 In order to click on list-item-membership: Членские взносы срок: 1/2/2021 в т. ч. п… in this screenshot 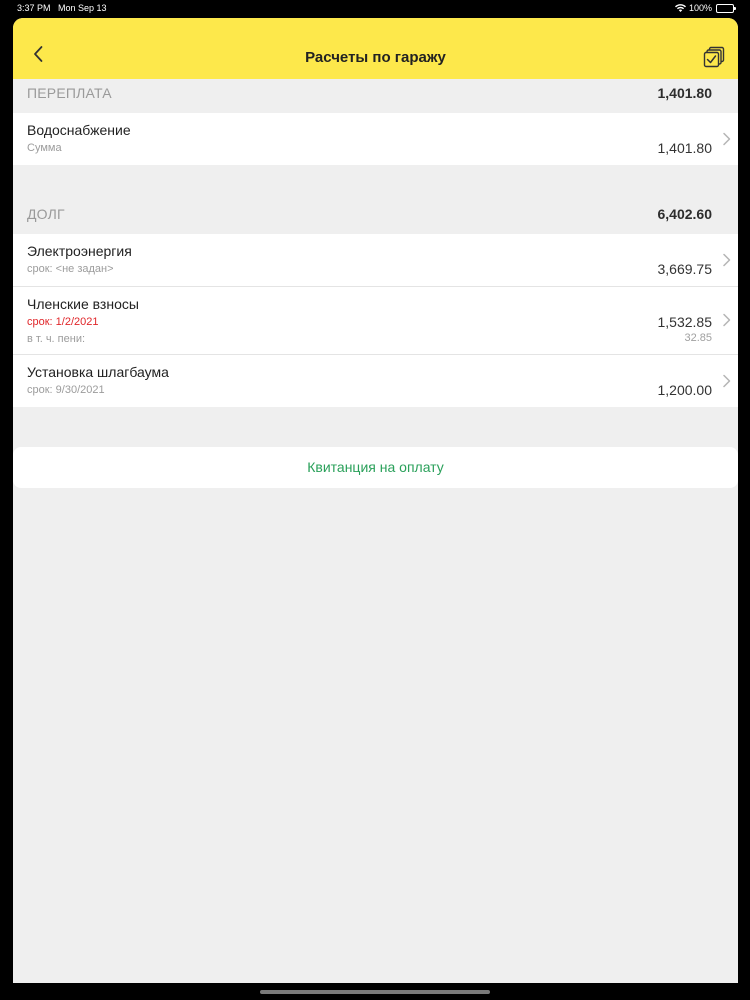, I will do `click(375, 321)`.